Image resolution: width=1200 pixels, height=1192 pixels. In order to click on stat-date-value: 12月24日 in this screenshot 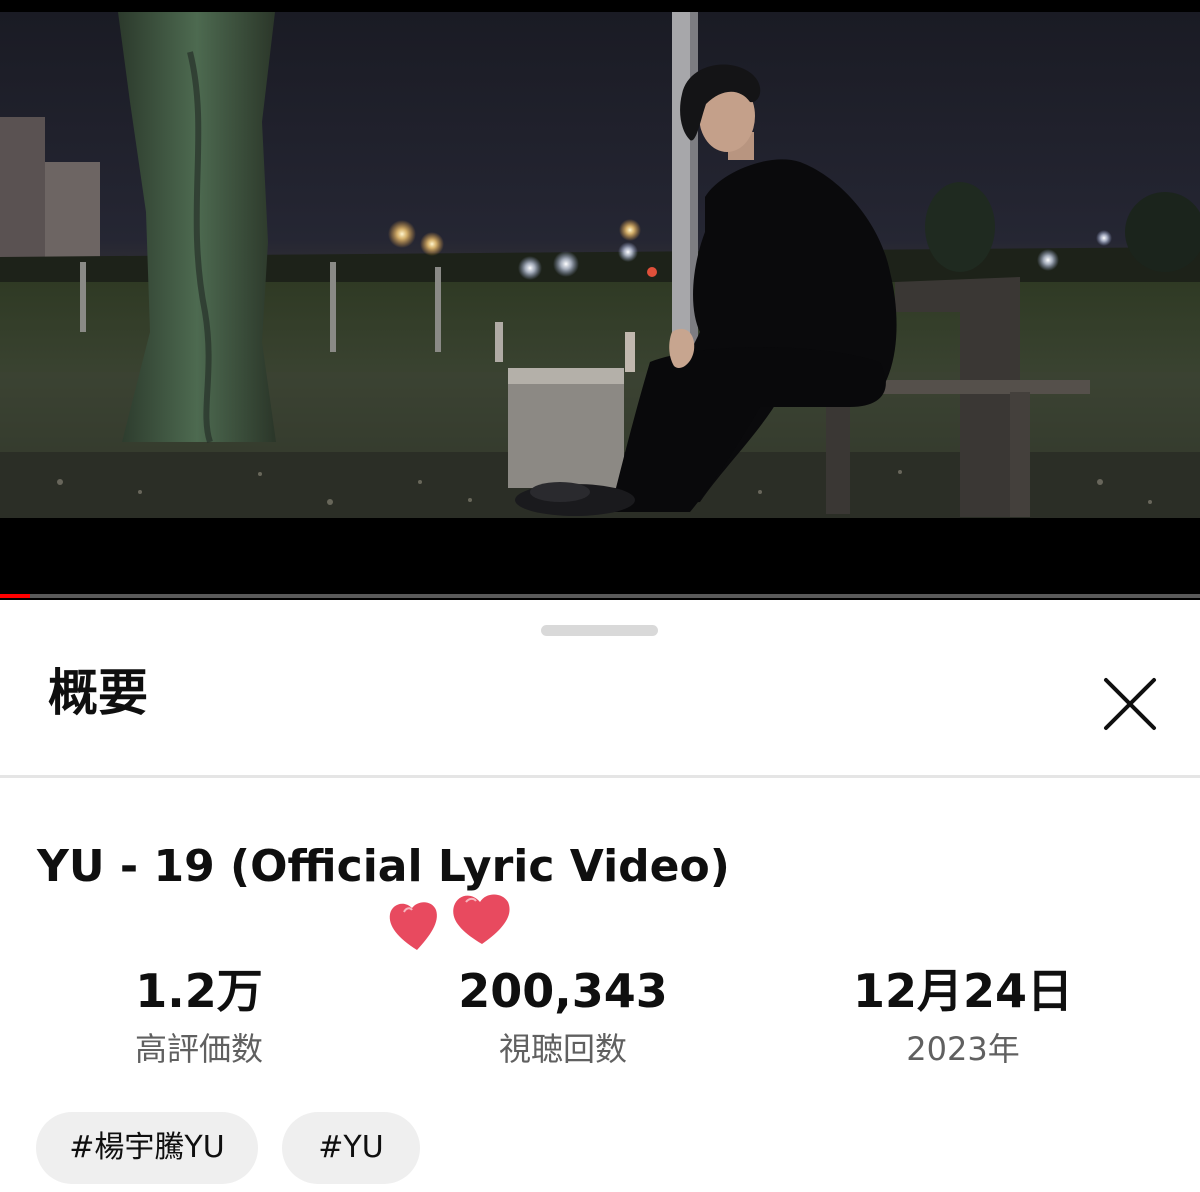, I will do `click(963, 991)`.